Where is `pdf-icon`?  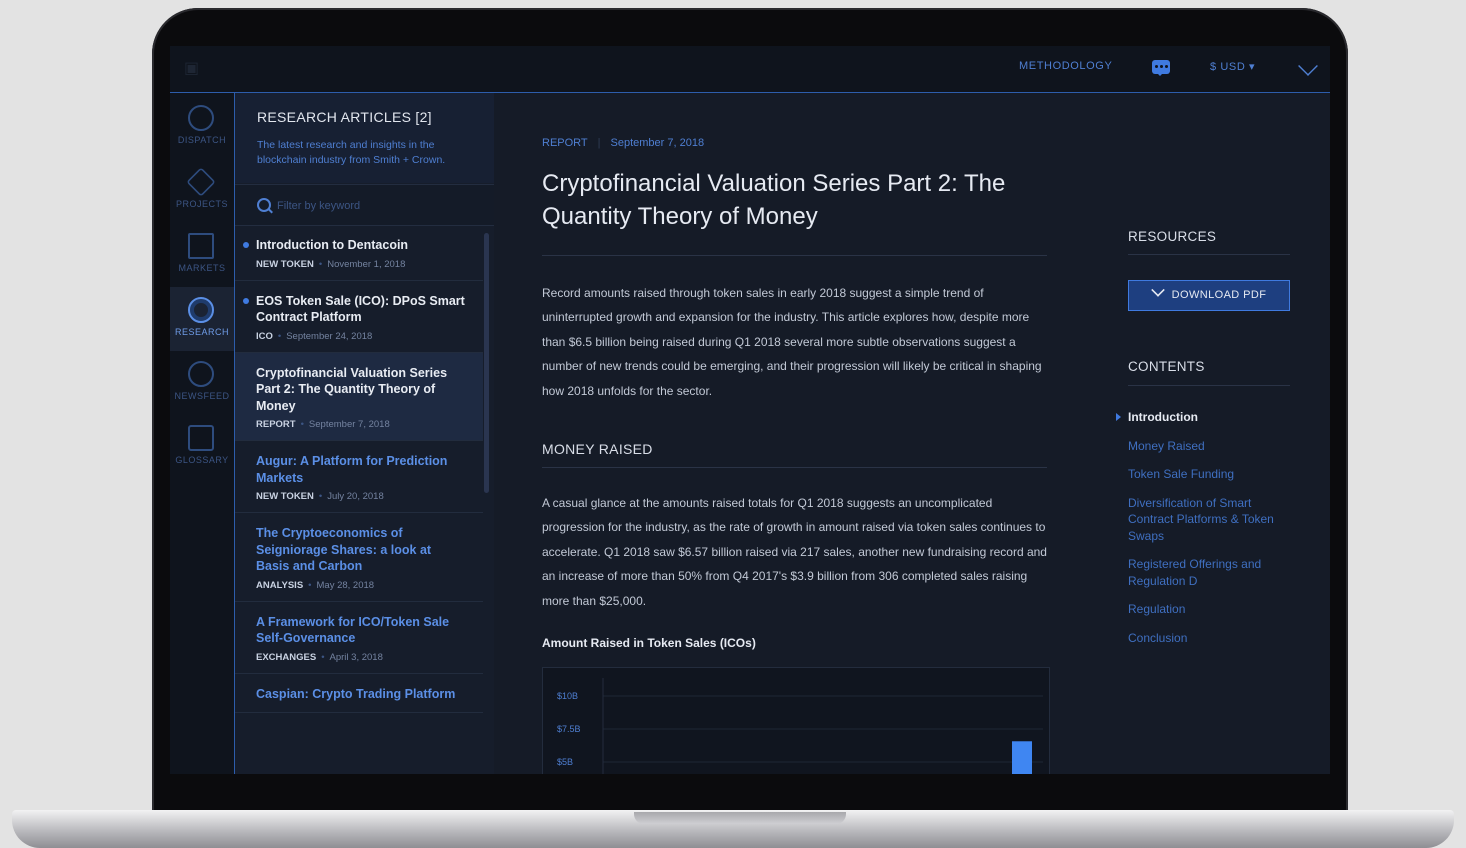
pdf-icon is located at coordinates (1157, 290).